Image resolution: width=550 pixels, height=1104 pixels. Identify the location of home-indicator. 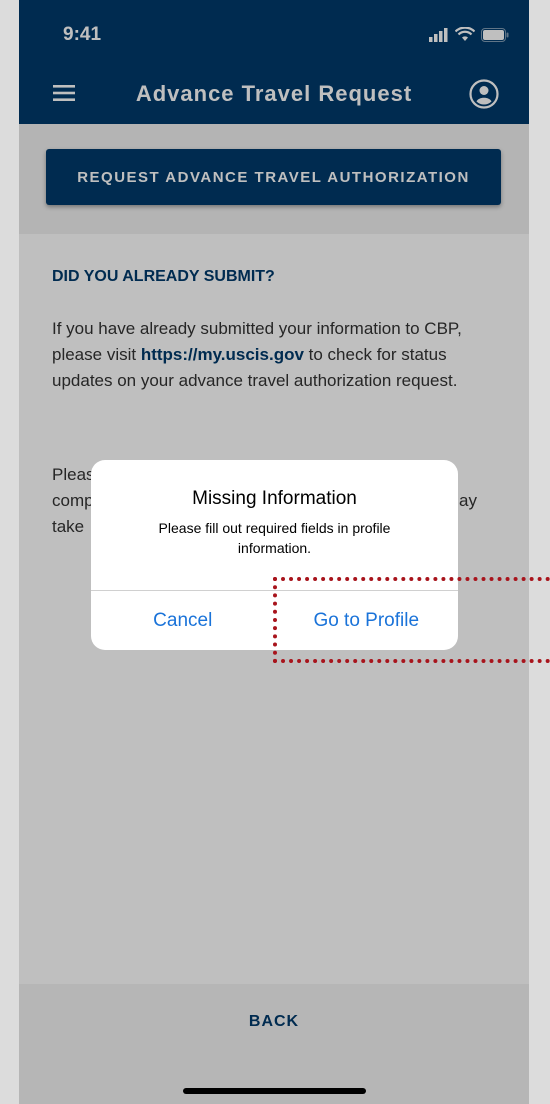
(274, 1091).